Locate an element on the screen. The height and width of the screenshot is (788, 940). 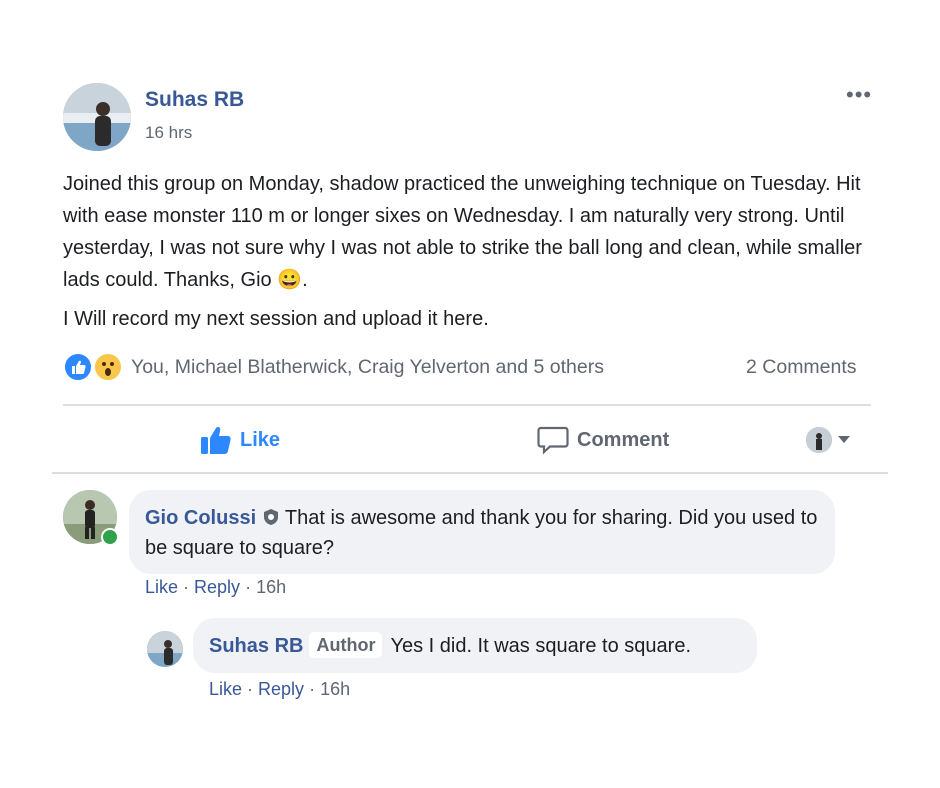
post-timestamp: 16 hrs is located at coordinates (168, 133).